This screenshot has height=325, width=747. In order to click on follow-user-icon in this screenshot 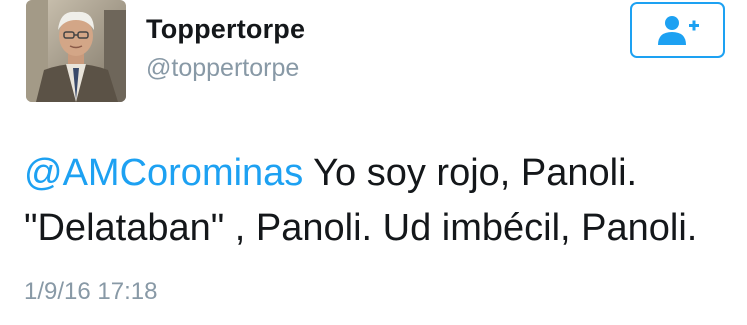, I will do `click(678, 30)`.